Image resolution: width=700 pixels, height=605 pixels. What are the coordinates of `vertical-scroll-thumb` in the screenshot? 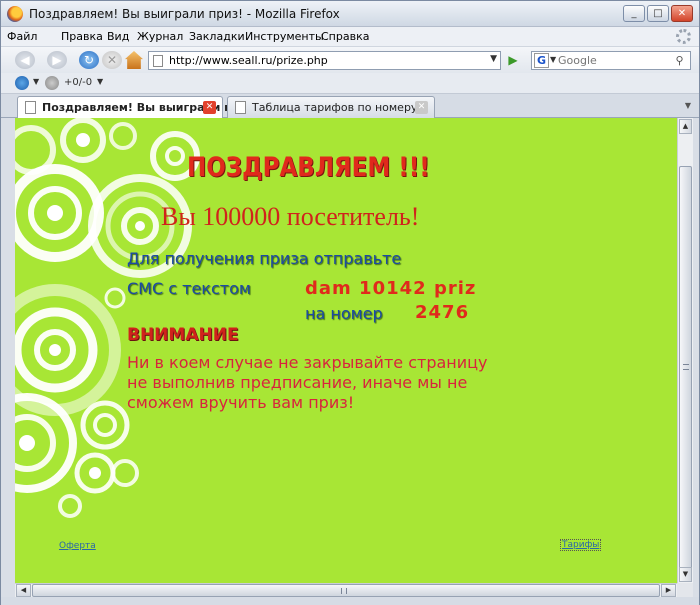 It's located at (685, 368).